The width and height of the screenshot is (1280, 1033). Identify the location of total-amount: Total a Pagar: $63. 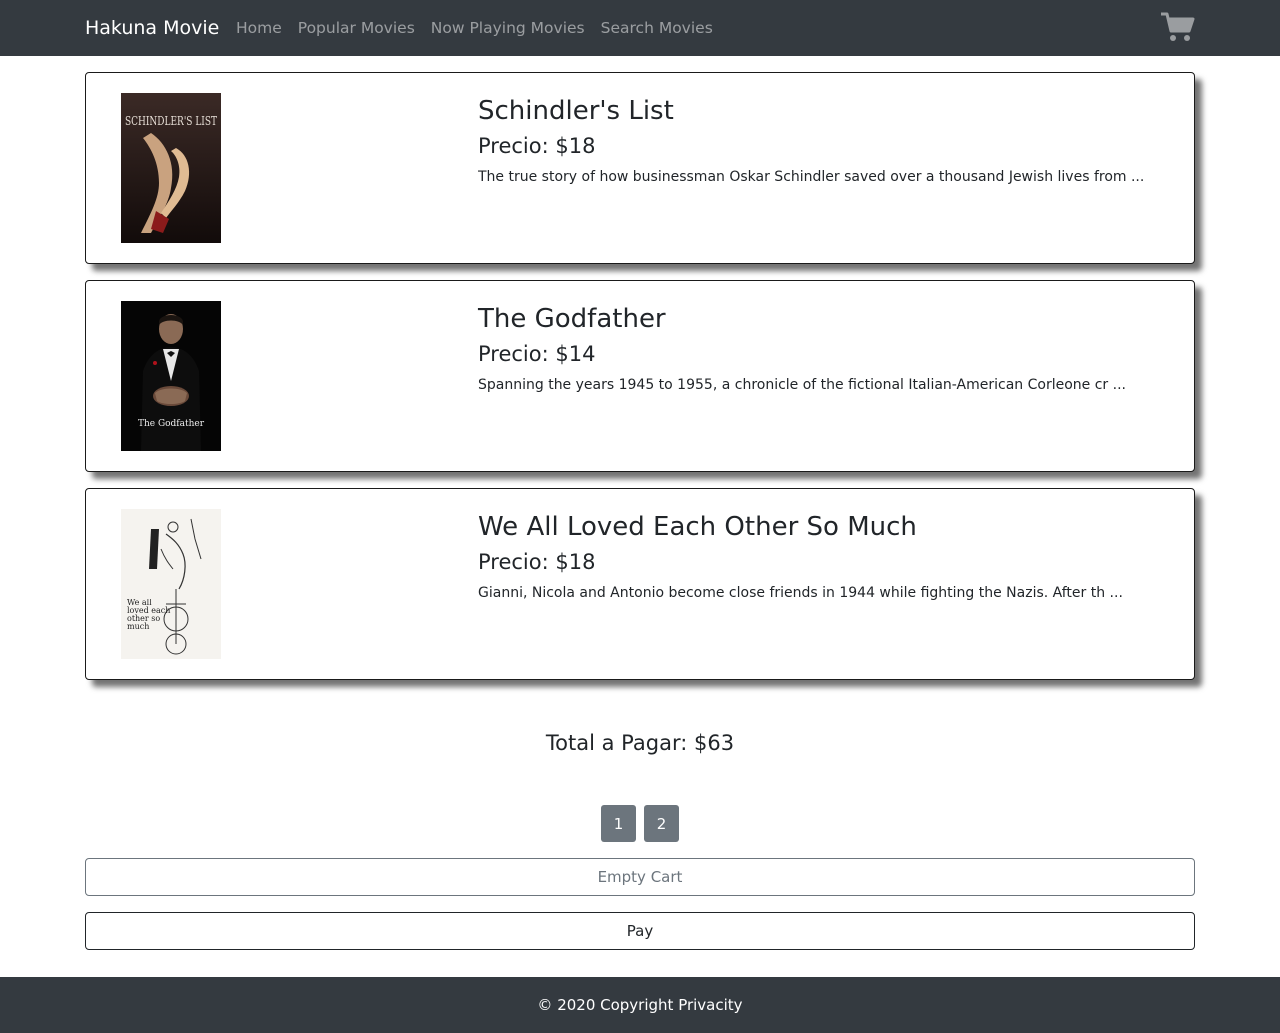
(640, 743).